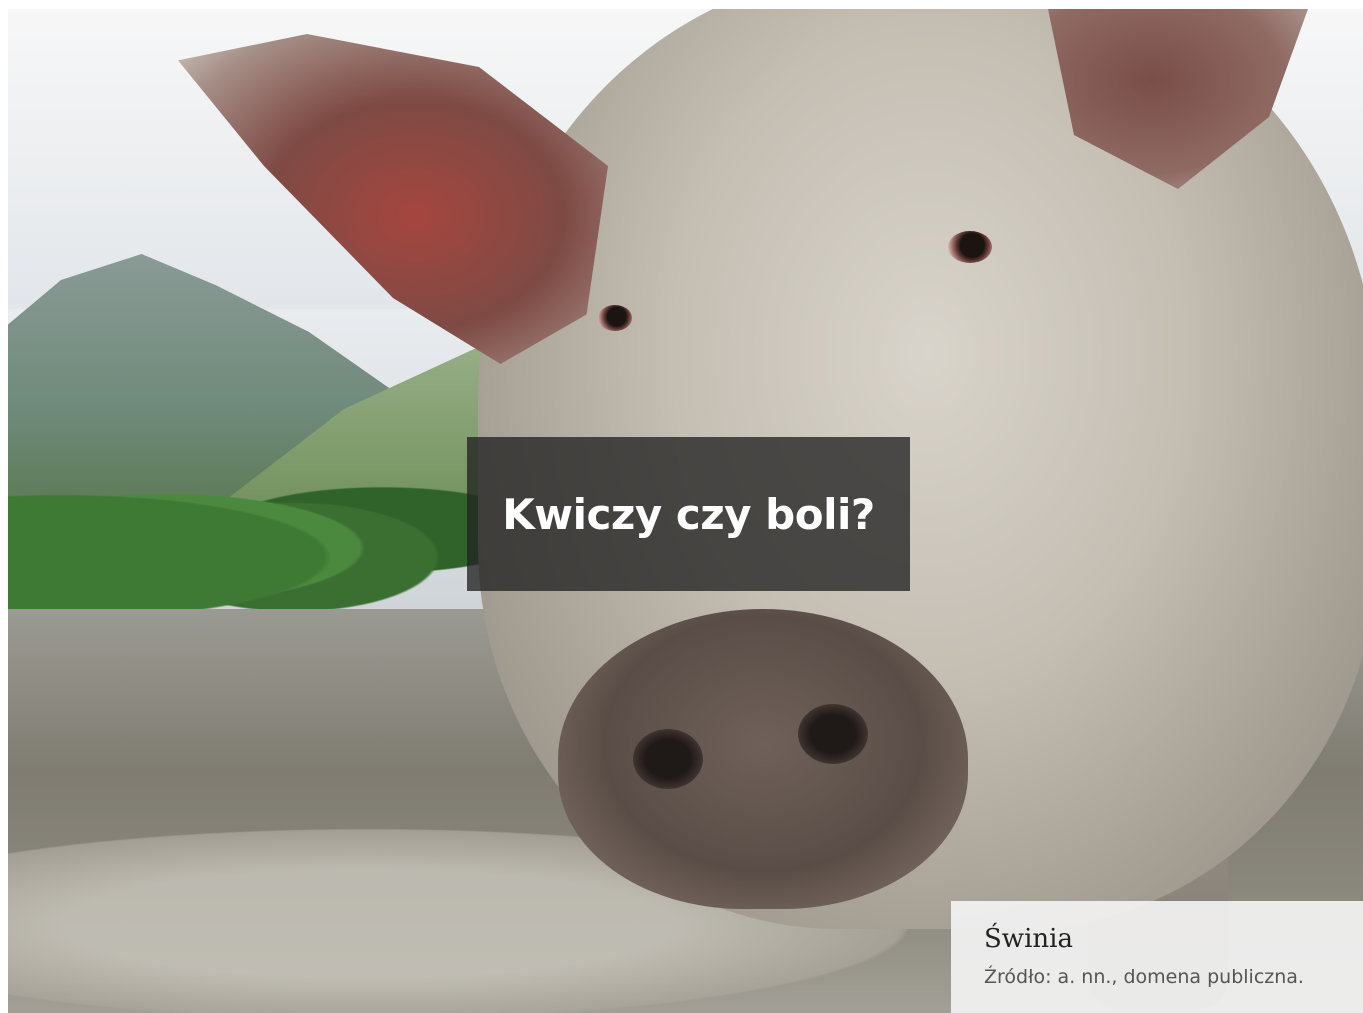  Describe the element at coordinates (615, 318) in the screenshot. I see `pig-eye-left` at that location.